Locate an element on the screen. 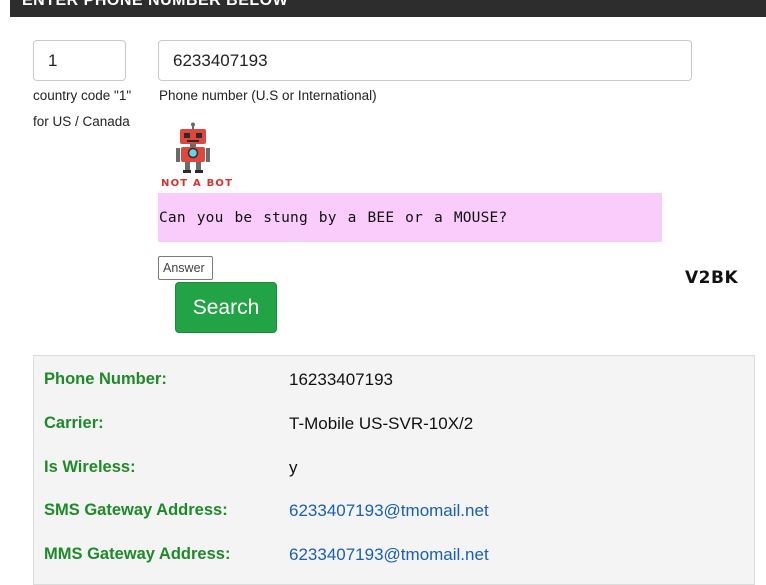 This screenshot has height=585, width=766. not-a-bot-badge: NOT A BOT is located at coordinates (197, 183).